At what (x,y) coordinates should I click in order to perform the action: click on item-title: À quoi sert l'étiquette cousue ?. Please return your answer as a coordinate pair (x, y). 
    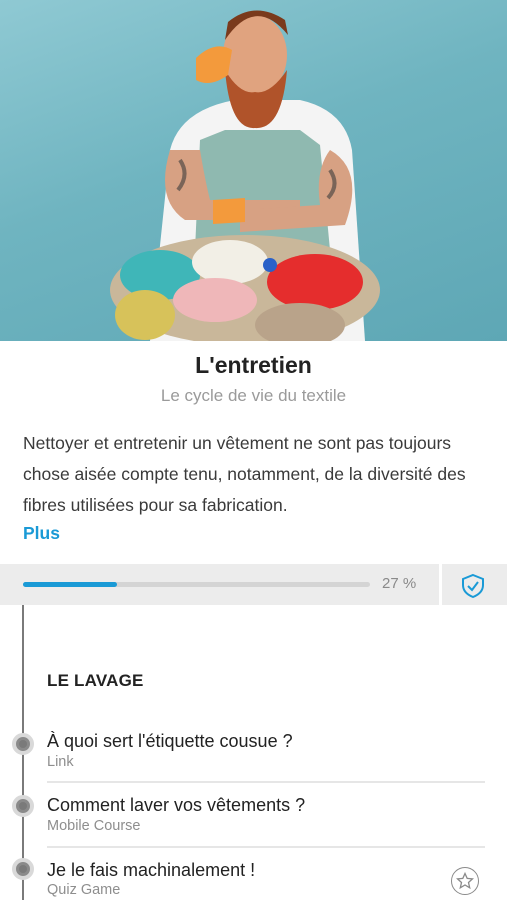
    Looking at the image, I should click on (170, 741).